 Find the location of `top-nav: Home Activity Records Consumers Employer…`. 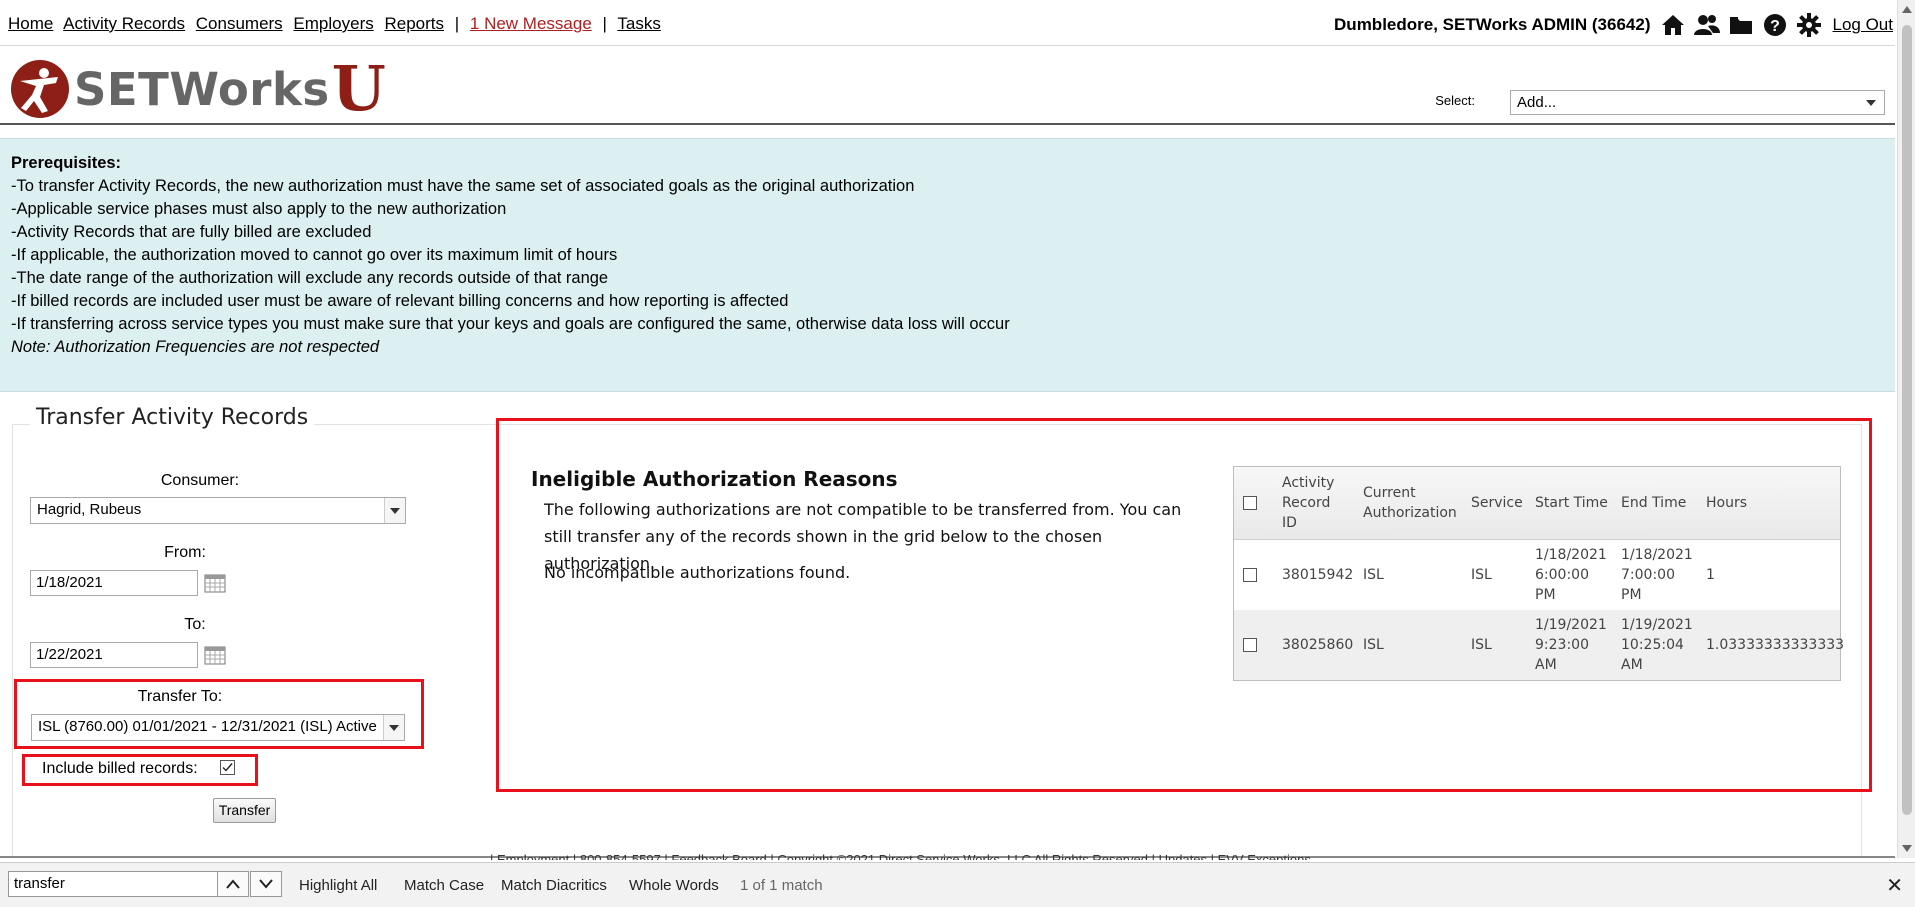

top-nav: Home Activity Records Consumers Employer… is located at coordinates (947, 23).